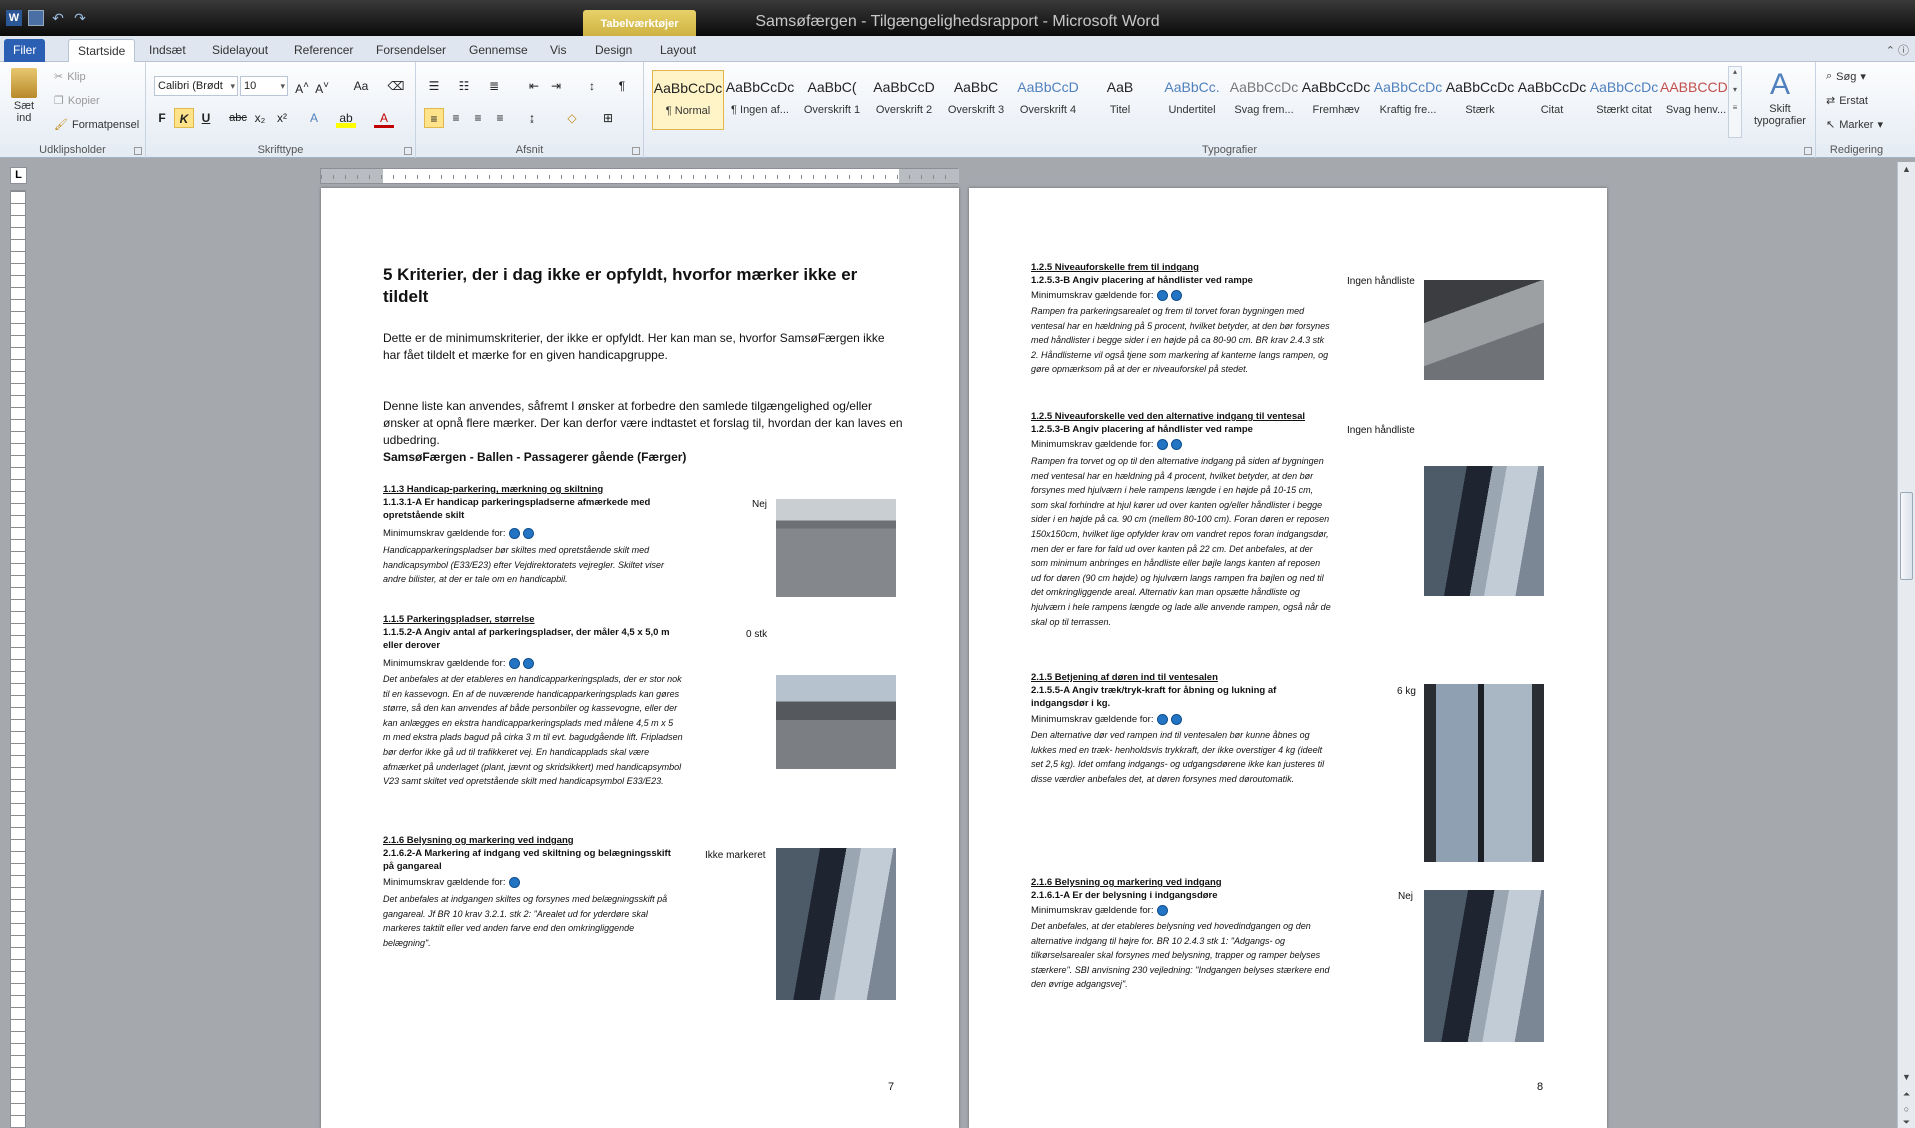 Image resolution: width=1915 pixels, height=1128 pixels. What do you see at coordinates (314, 118) in the screenshot?
I see `text-effects-icon: A` at bounding box center [314, 118].